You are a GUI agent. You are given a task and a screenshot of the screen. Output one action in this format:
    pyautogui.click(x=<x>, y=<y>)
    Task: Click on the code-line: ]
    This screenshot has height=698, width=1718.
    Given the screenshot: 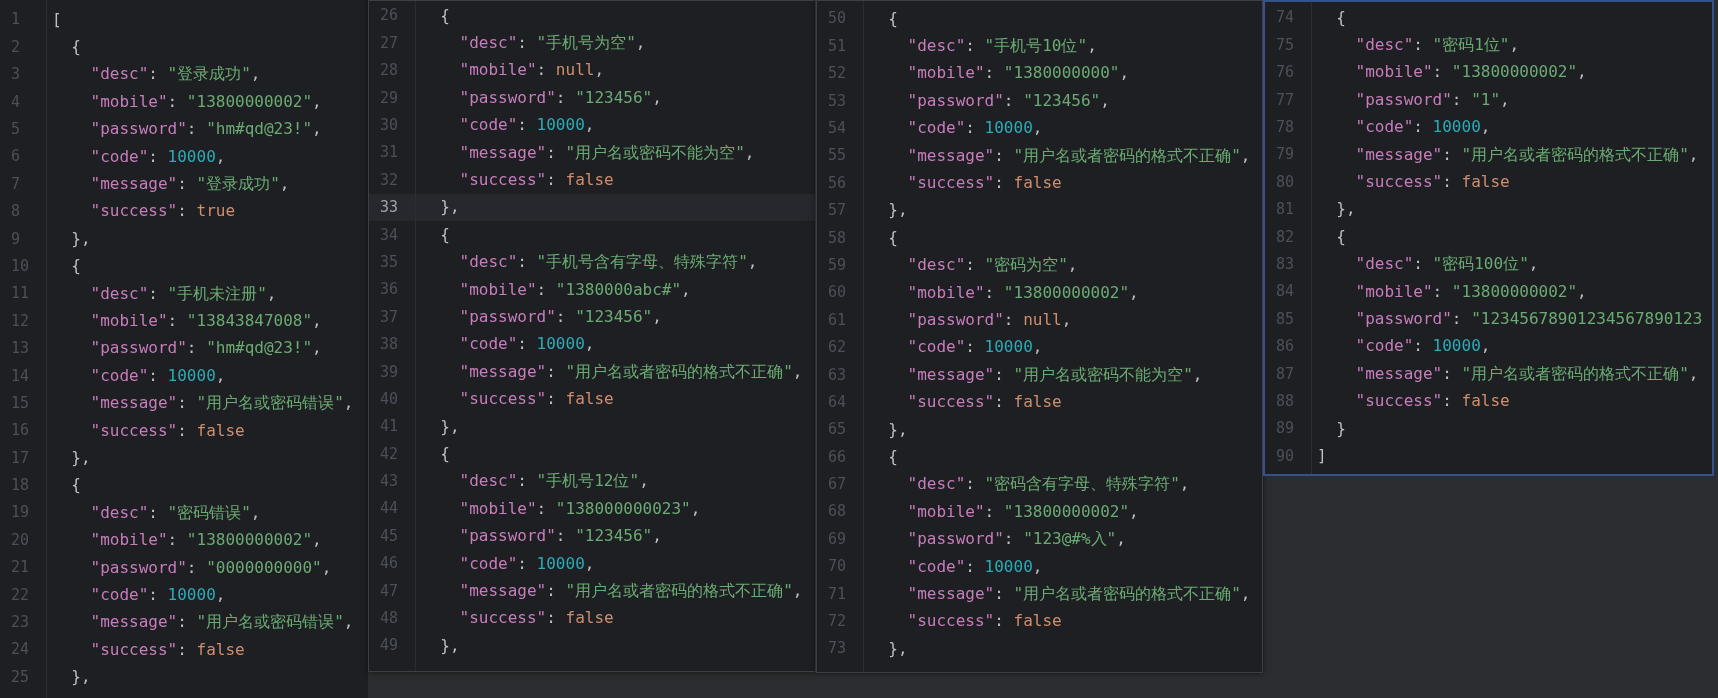 What is the action you would take?
    pyautogui.click(x=1322, y=455)
    